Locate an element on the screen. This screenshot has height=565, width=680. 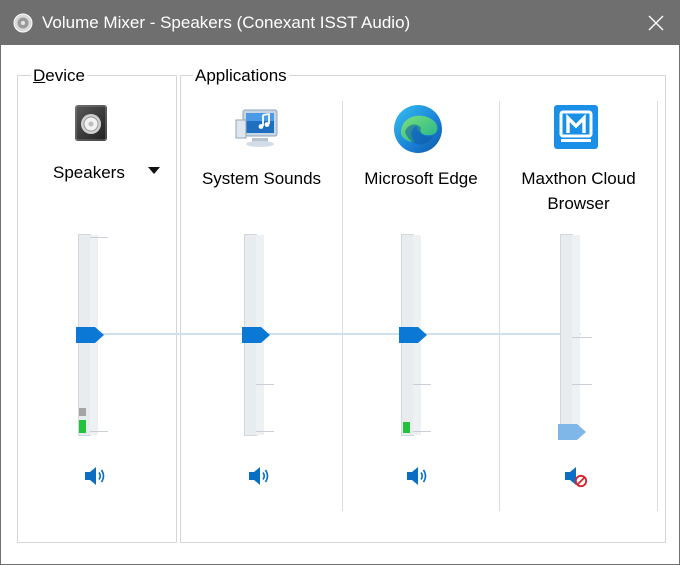
system-sounds-mute-button is located at coordinates (259, 476).